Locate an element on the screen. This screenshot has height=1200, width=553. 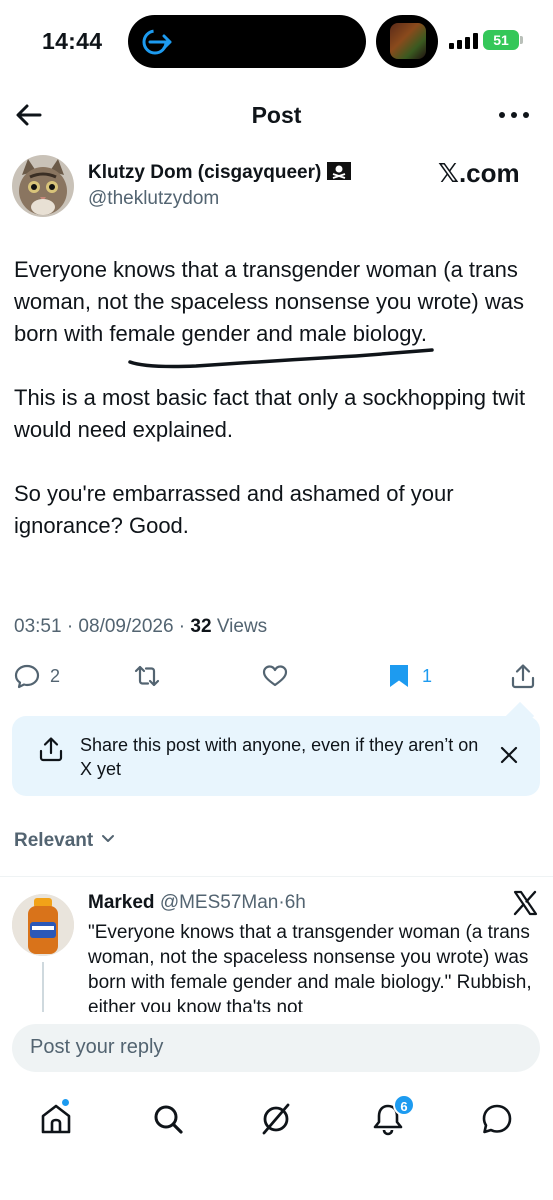
top-nav: Post is located at coordinates (276, 115).